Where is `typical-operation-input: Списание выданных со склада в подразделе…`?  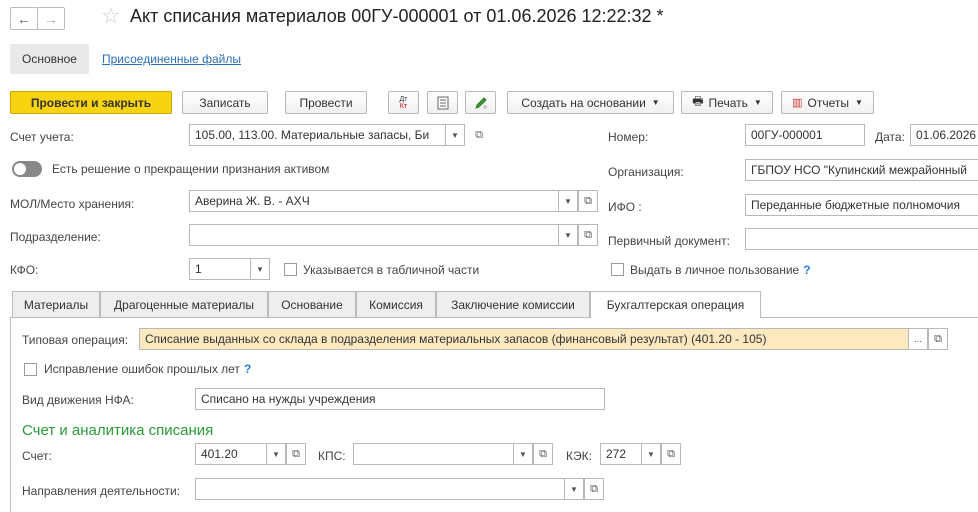
typical-operation-input: Списание выданных со склада в подразделе… is located at coordinates (524, 339).